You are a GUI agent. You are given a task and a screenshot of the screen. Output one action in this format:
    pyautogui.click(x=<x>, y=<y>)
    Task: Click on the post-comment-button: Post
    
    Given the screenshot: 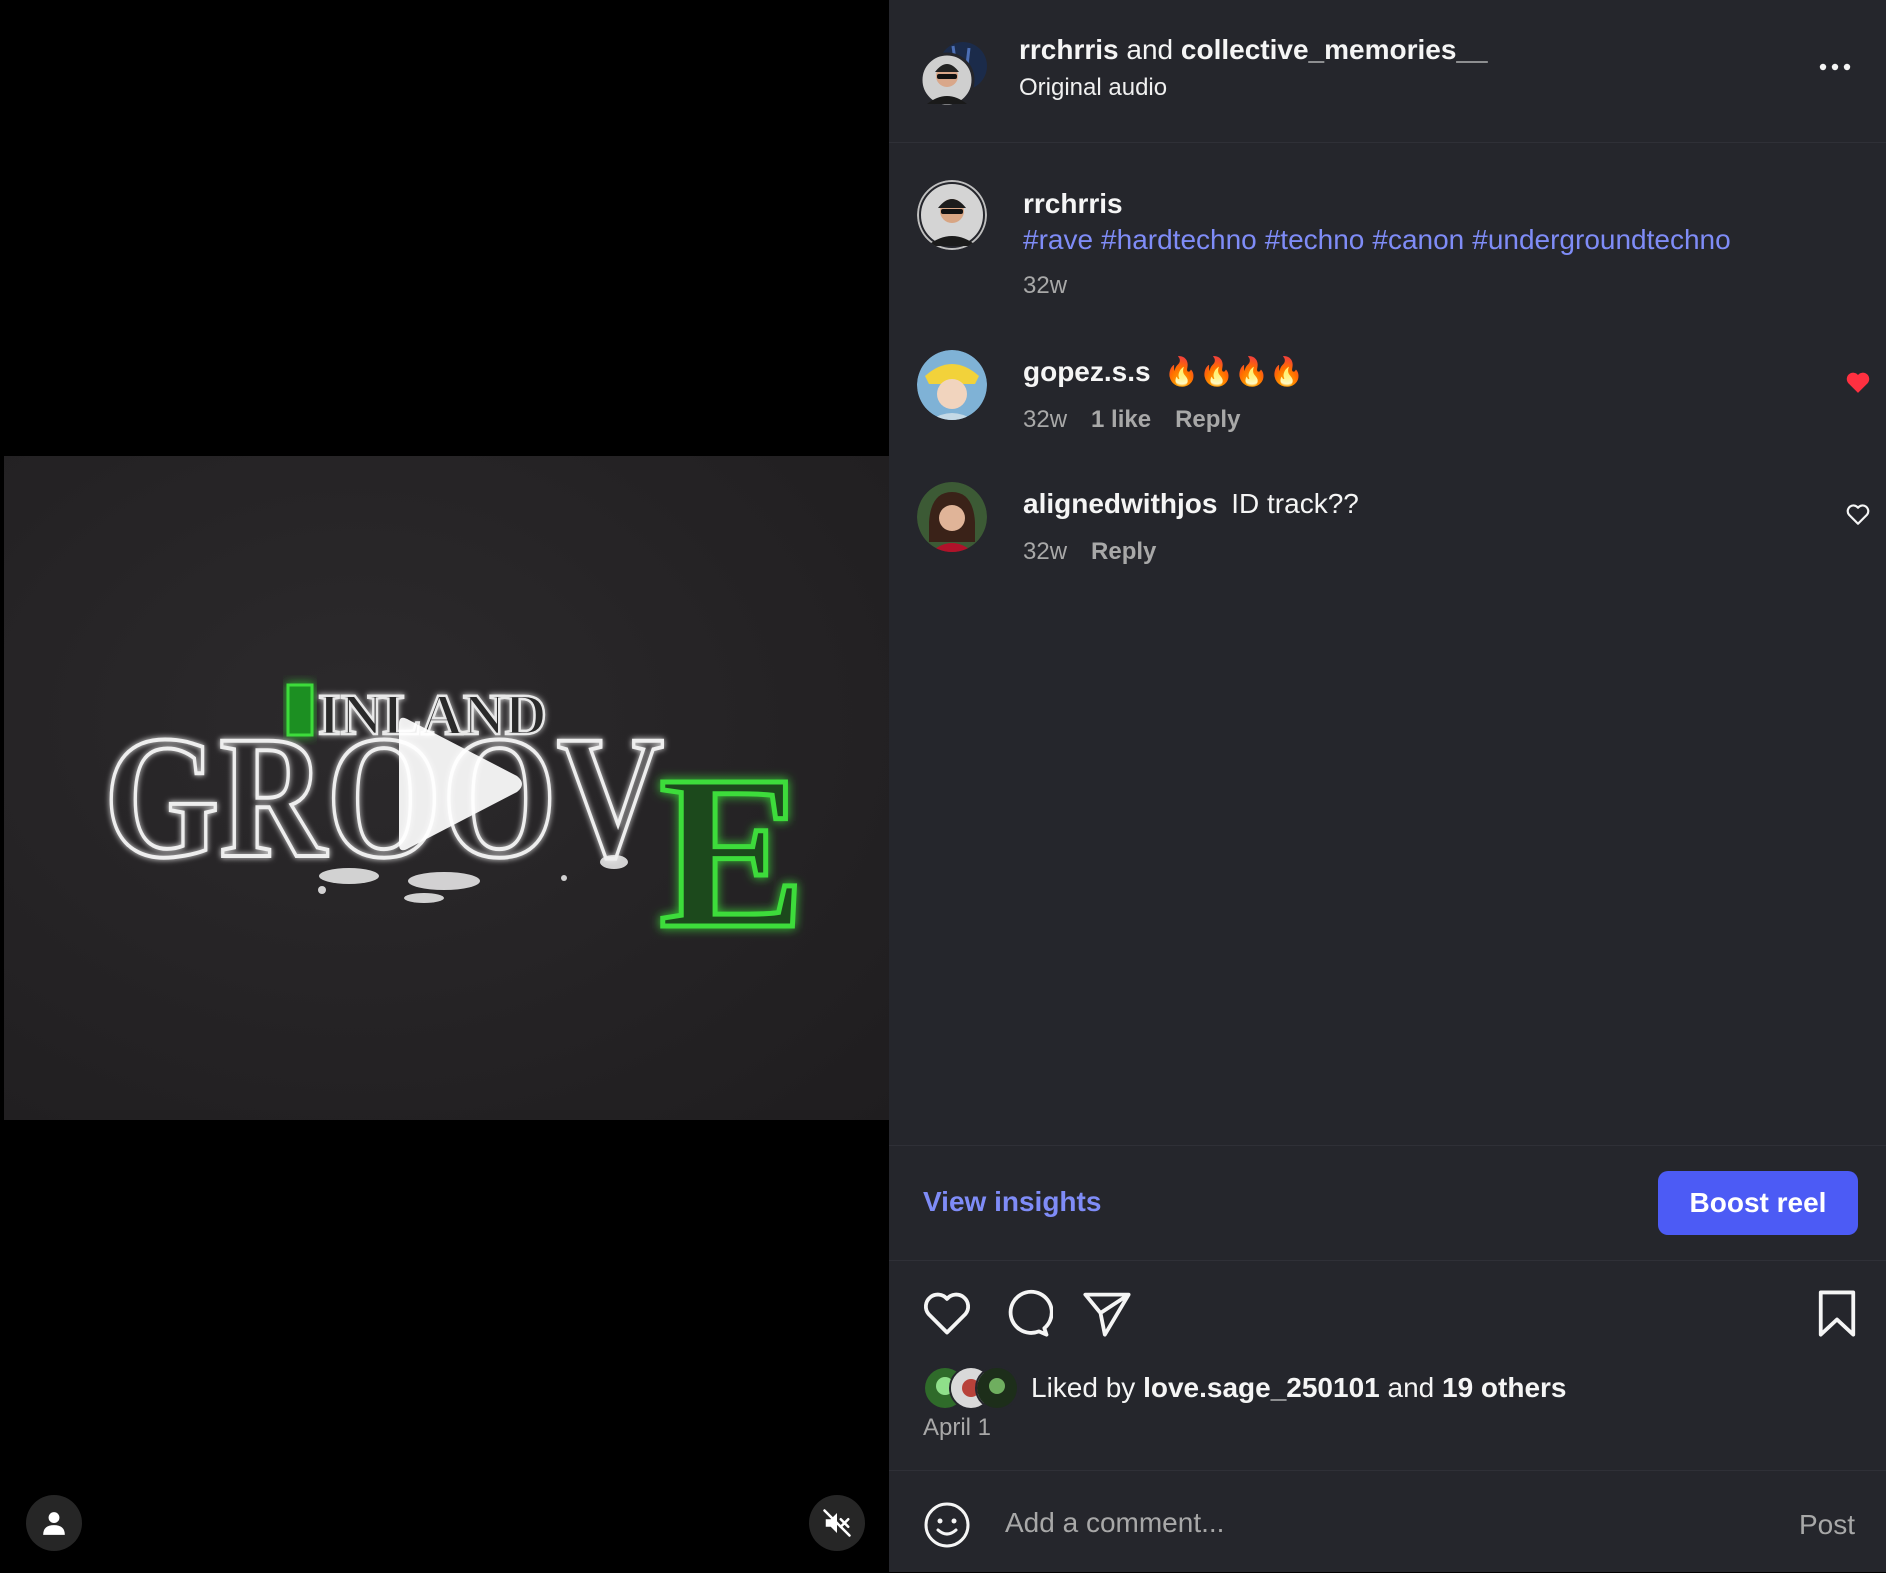 What is the action you would take?
    pyautogui.click(x=1827, y=1525)
    